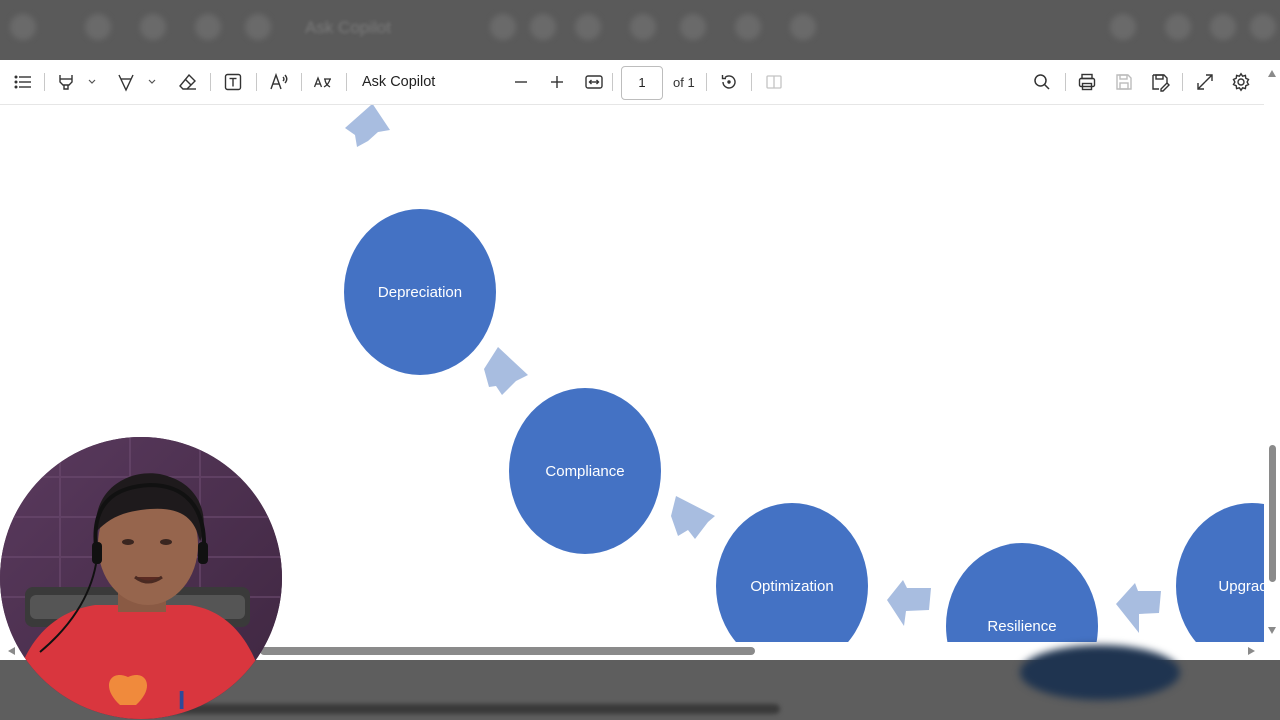 Image resolution: width=1280 pixels, height=720 pixels. I want to click on draw-icon, so click(126, 82).